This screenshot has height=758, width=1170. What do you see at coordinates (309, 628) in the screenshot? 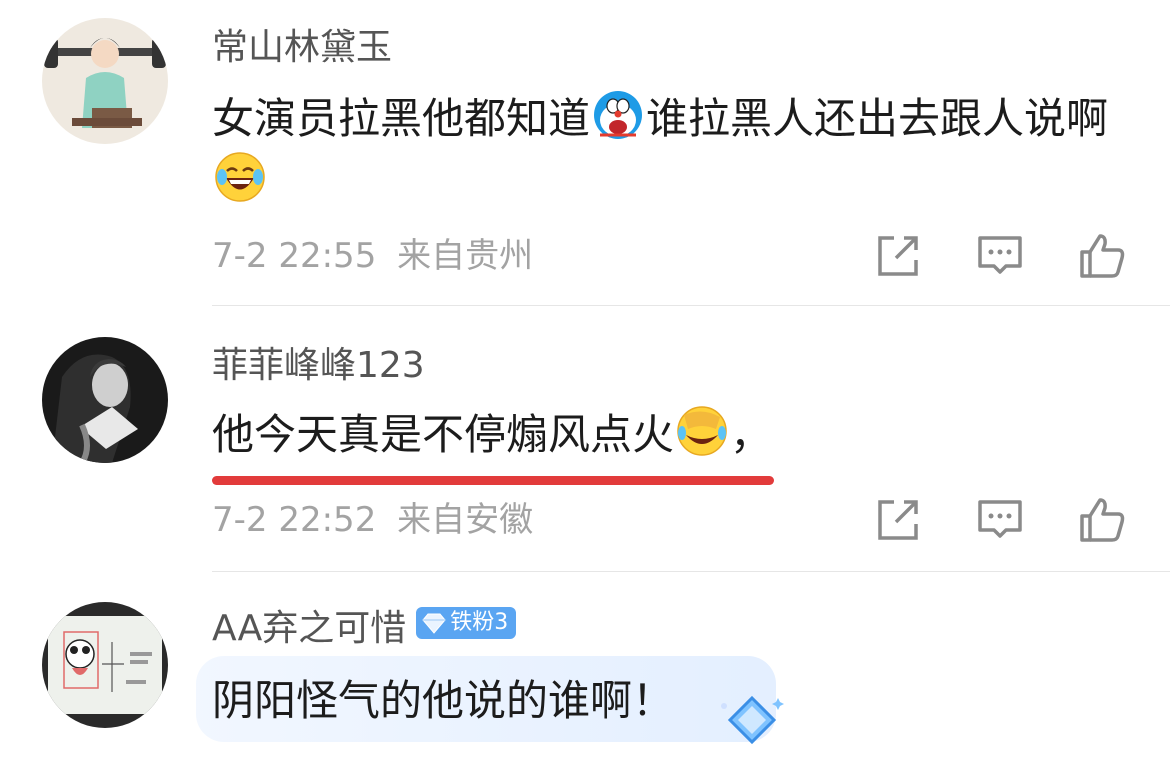
I see `username-text: AA弃之可惜` at bounding box center [309, 628].